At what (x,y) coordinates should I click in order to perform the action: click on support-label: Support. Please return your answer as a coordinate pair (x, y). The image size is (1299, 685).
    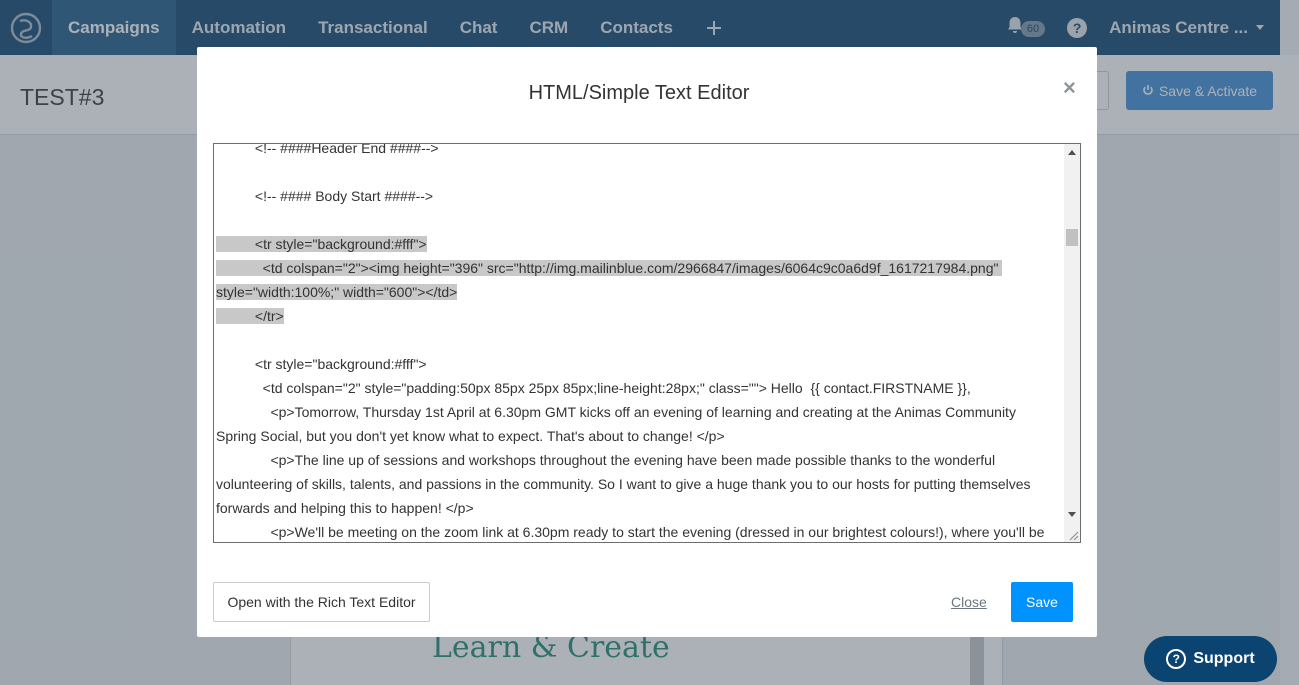
    Looking at the image, I should click on (1224, 658).